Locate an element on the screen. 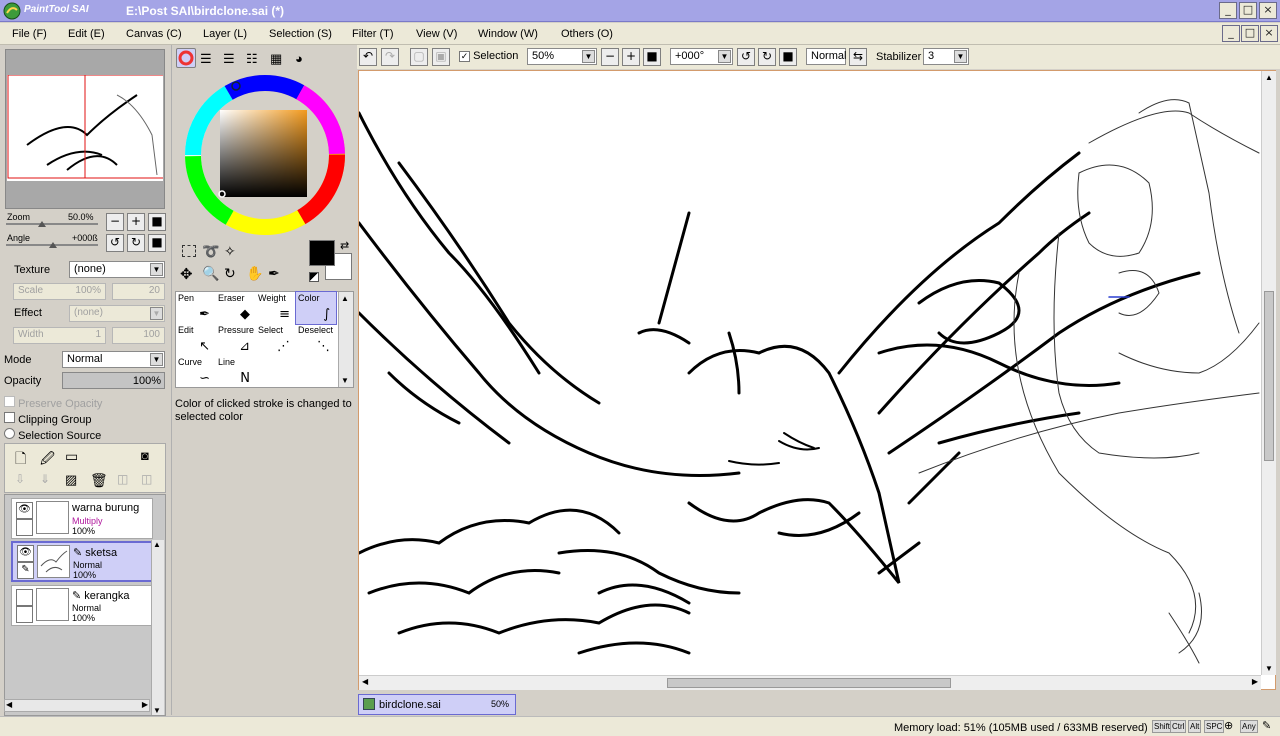 The width and height of the screenshot is (1280, 736). layer-item-kerangka: ✎ kerangka Normal 100% is located at coordinates (82, 605).